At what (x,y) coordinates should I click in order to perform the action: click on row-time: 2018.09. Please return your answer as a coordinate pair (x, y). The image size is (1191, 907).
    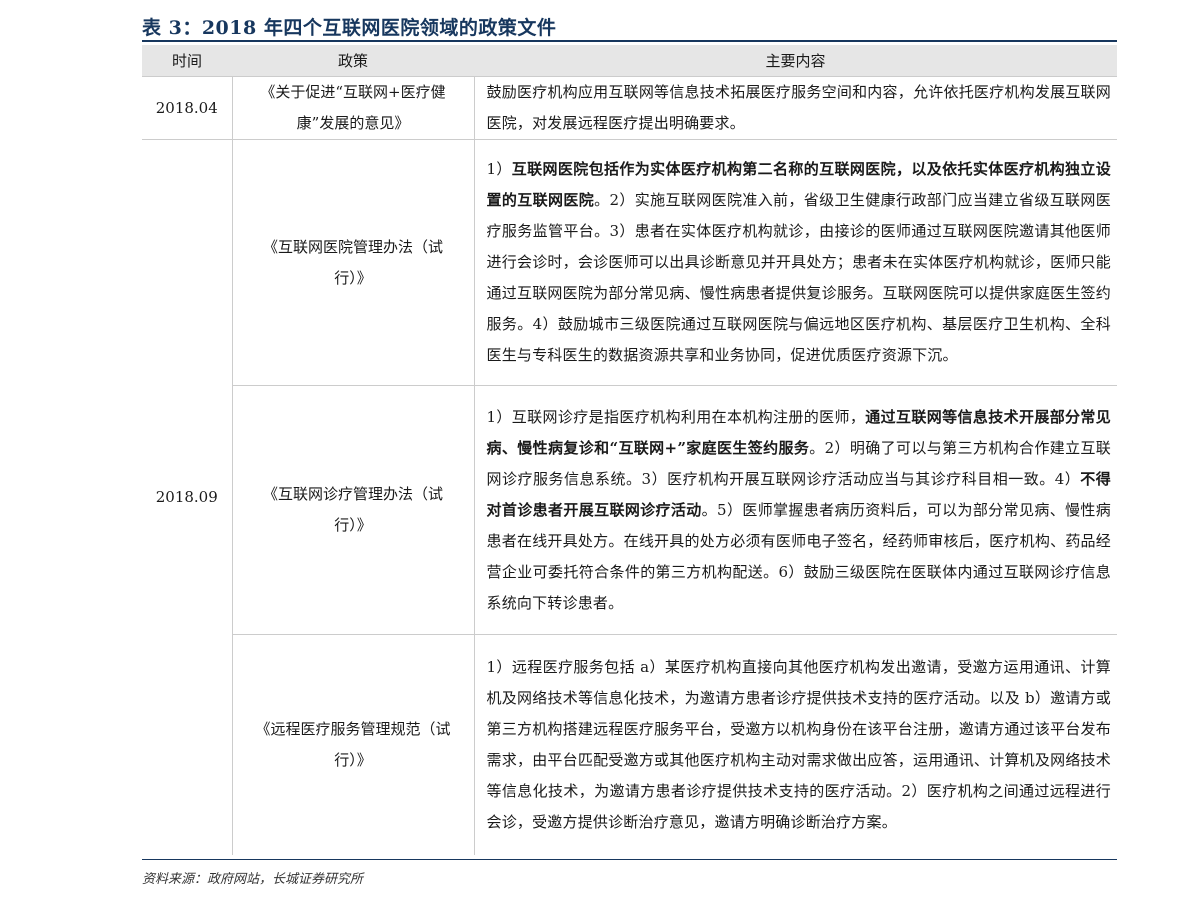
    Looking at the image, I should click on (187, 497).